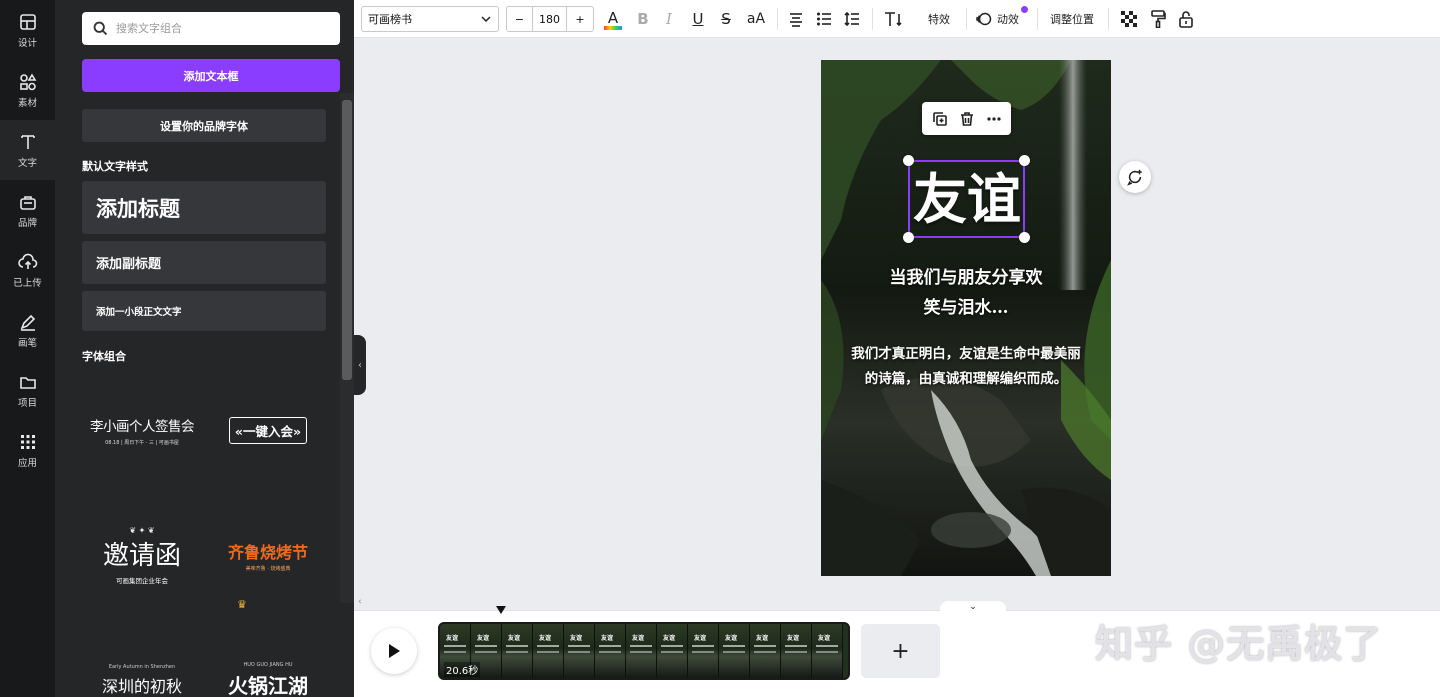  What do you see at coordinates (27, 163) in the screenshot?
I see `rail-label: 文字` at bounding box center [27, 163].